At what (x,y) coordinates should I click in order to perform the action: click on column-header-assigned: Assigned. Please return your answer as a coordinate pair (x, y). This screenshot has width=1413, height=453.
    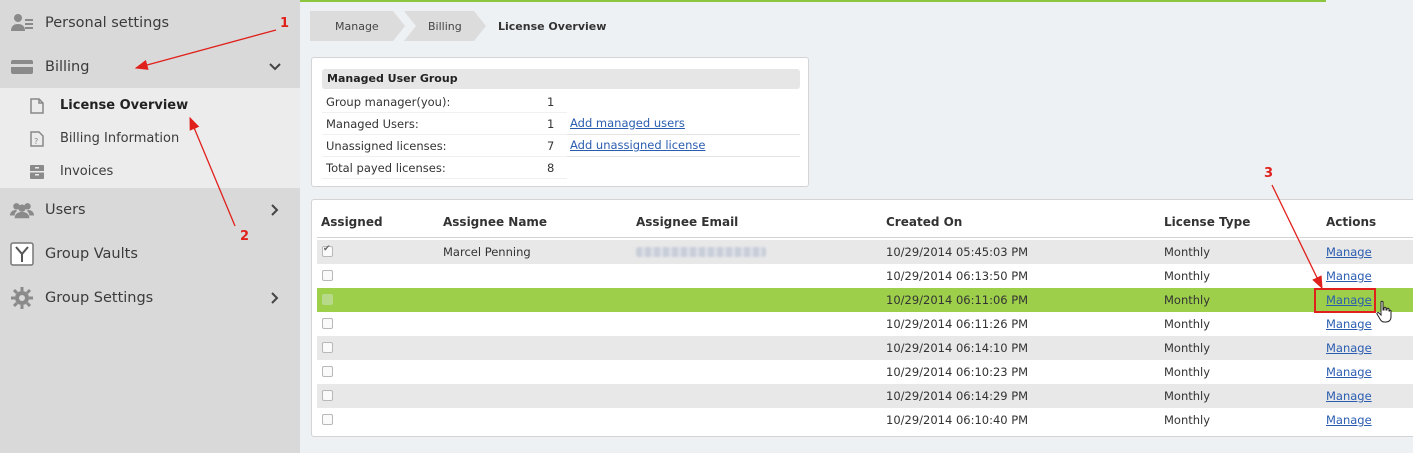
    Looking at the image, I should click on (352, 222).